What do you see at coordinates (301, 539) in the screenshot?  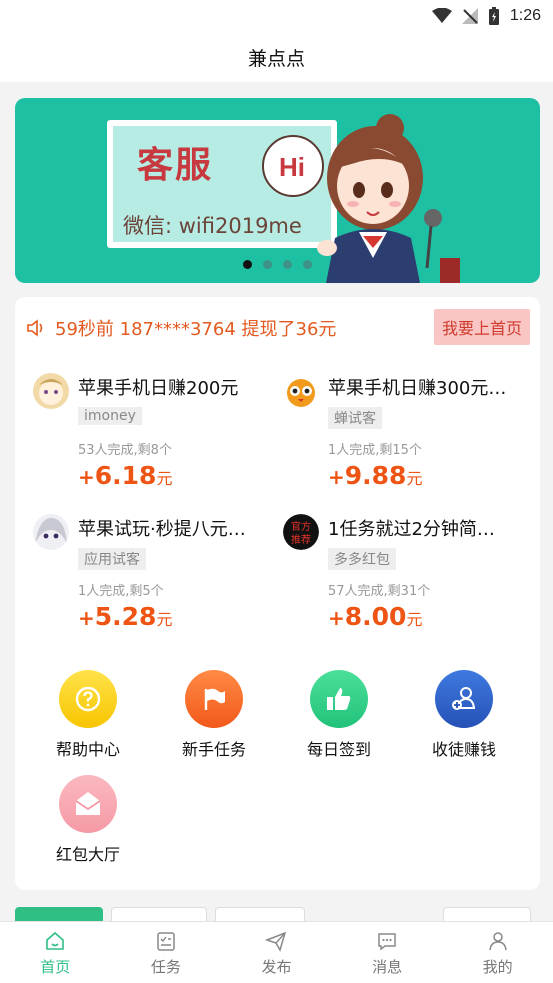 I see `avatar-text-bottom: 推荐` at bounding box center [301, 539].